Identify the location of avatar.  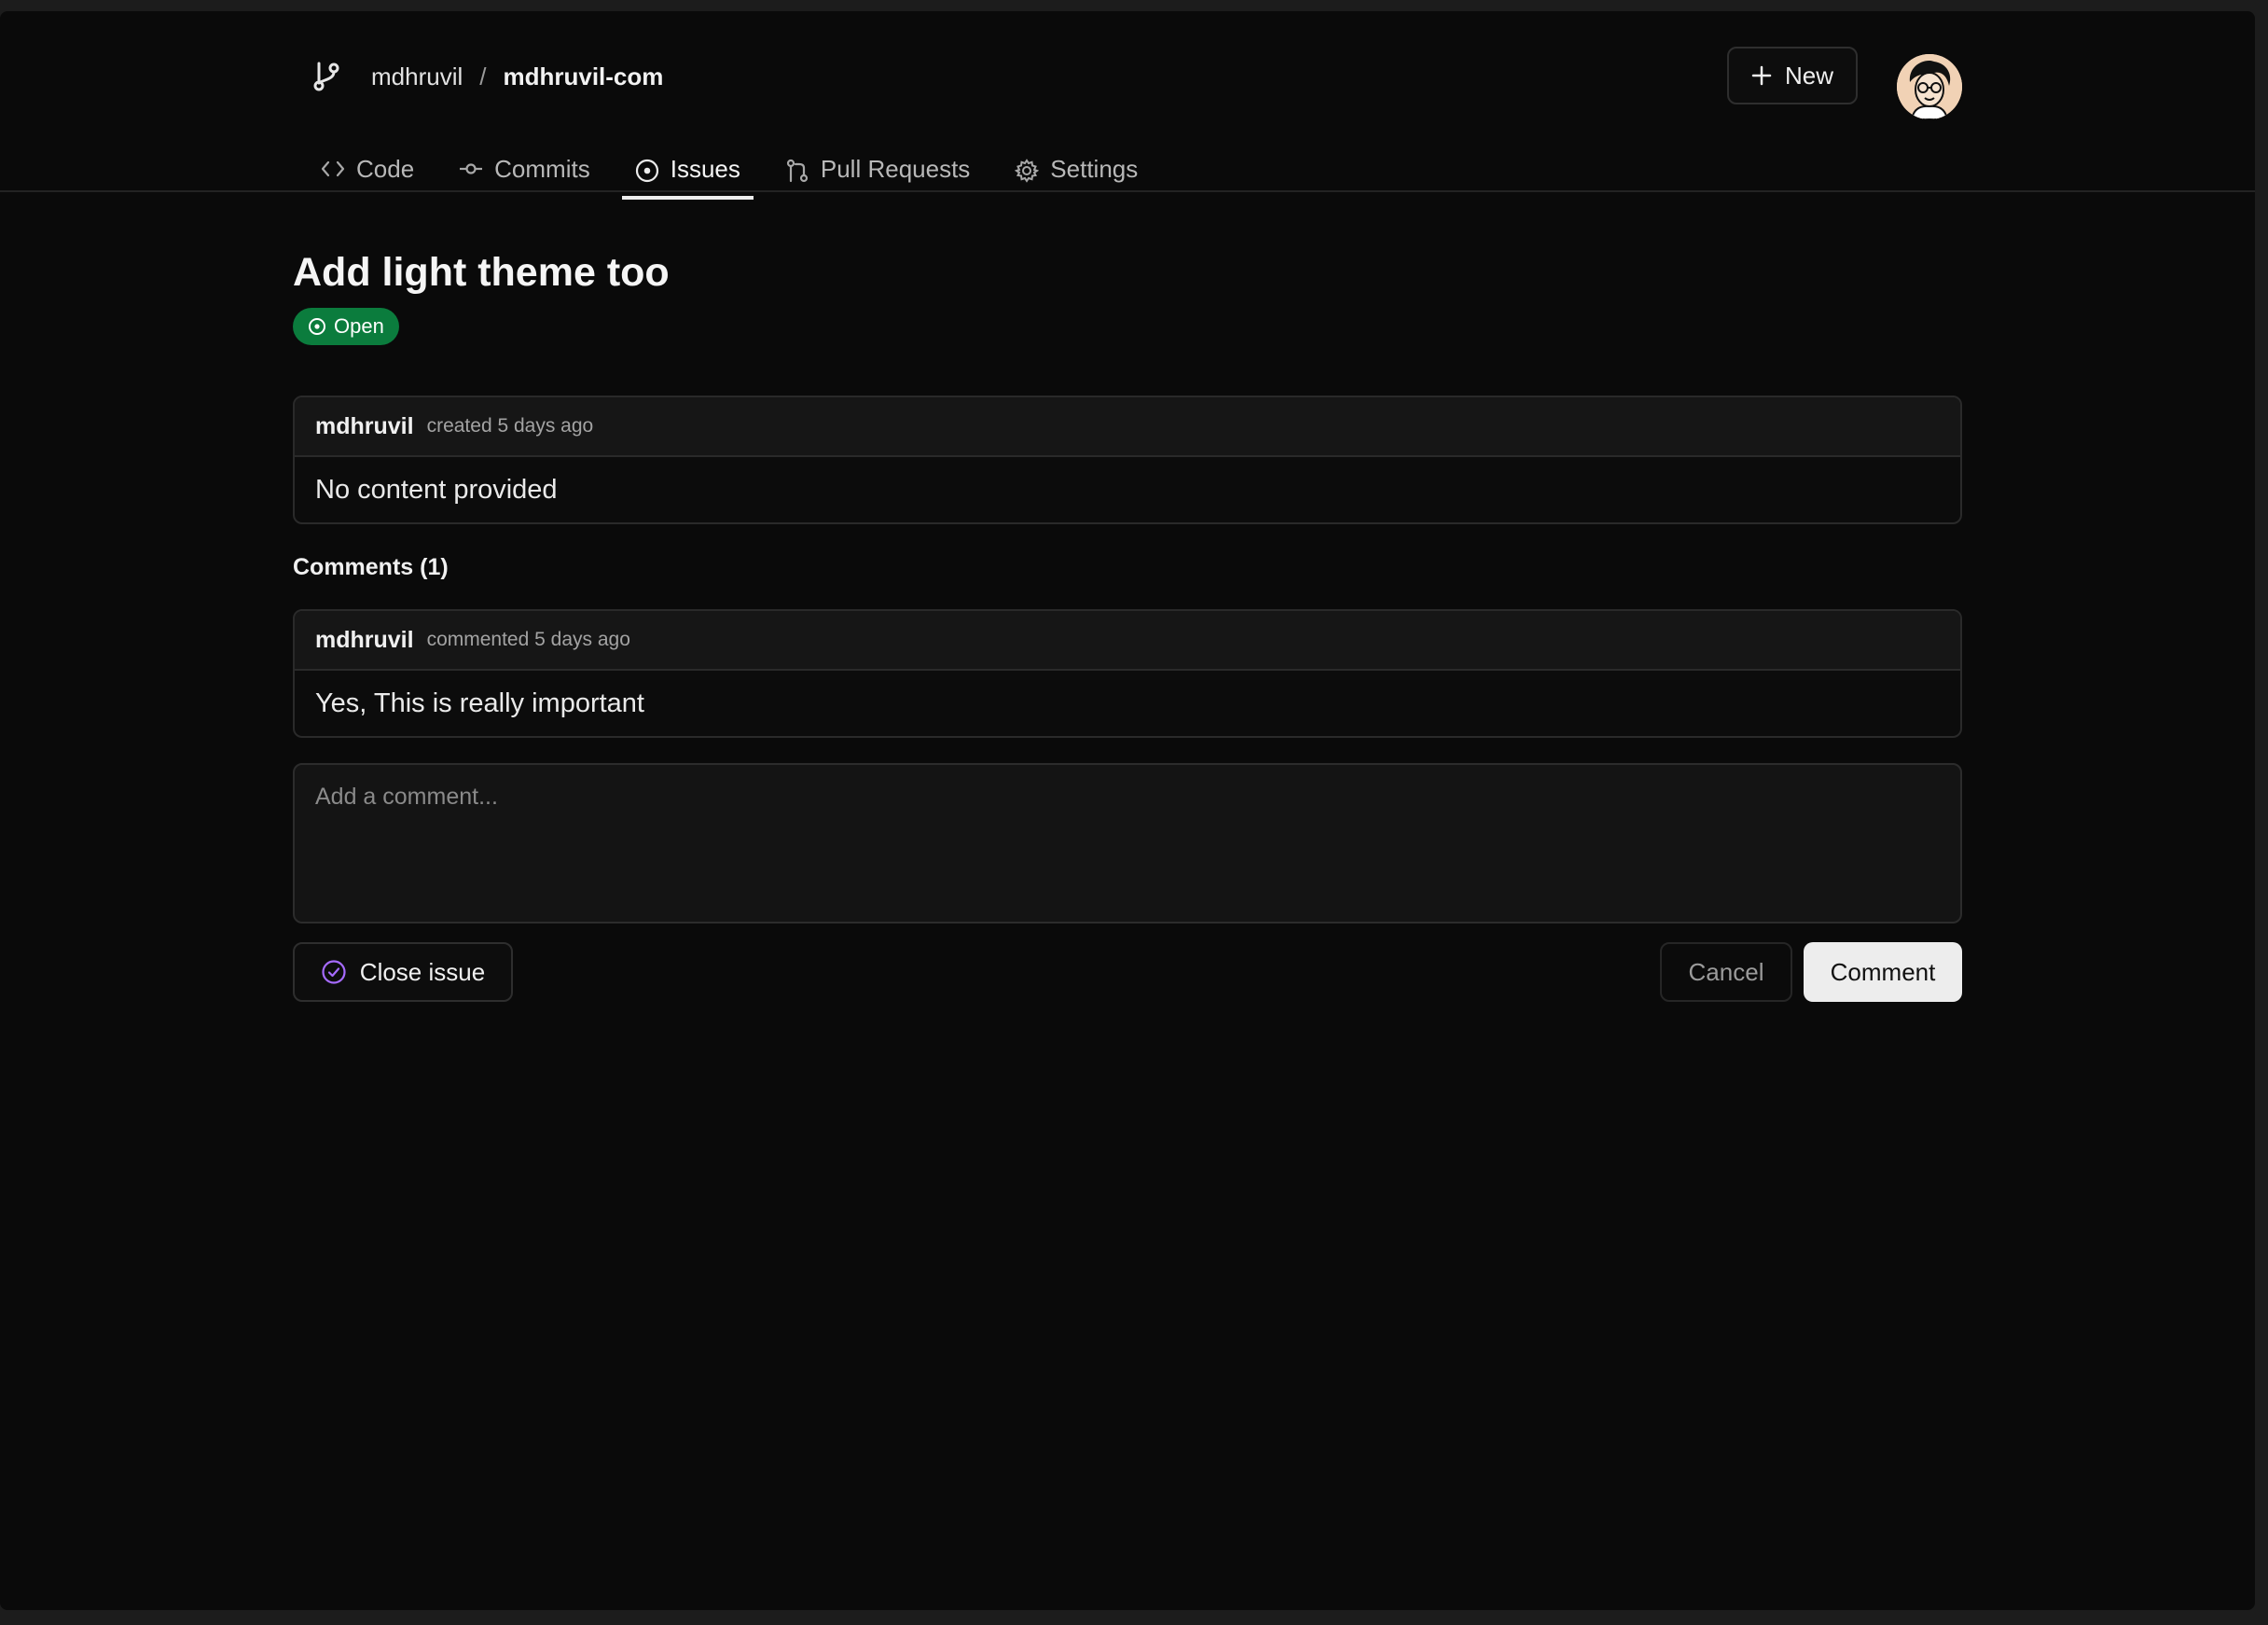
(1929, 87).